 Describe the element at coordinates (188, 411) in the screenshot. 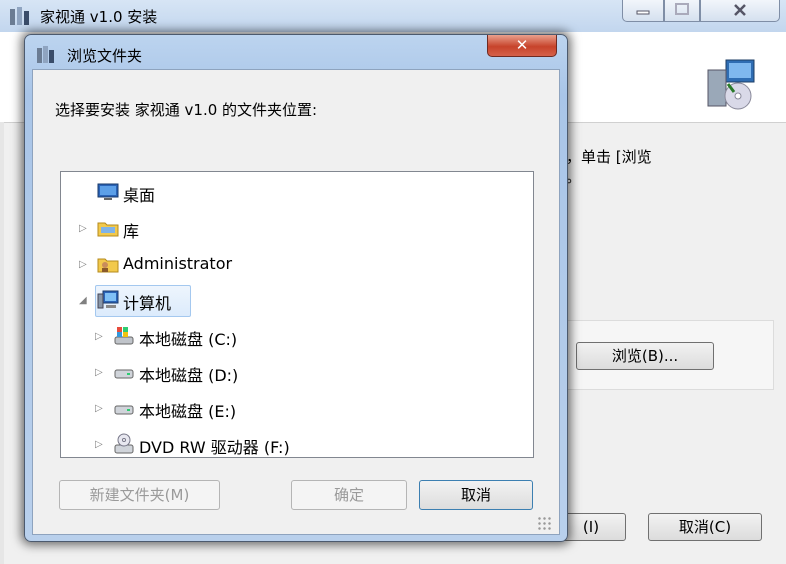

I see `tree-item-label: 本地磁盘 (E:)` at that location.